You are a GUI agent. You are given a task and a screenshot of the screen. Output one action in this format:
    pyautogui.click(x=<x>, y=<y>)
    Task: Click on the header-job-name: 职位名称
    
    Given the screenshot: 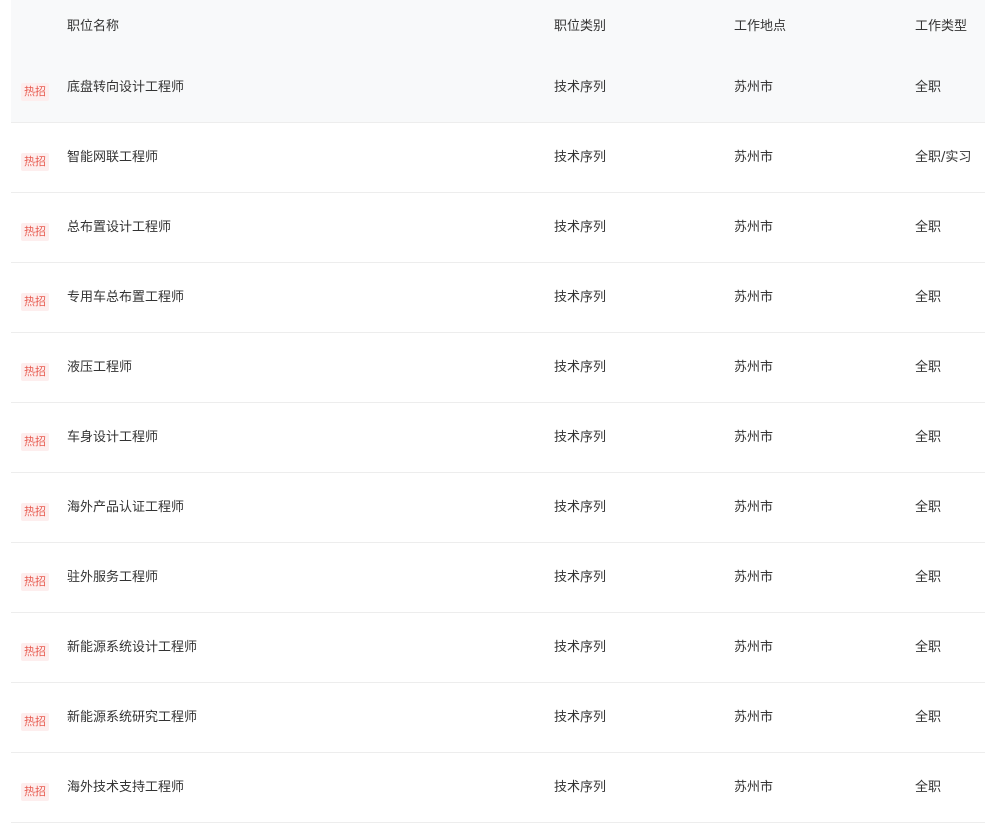 What is the action you would take?
    pyautogui.click(x=93, y=26)
    